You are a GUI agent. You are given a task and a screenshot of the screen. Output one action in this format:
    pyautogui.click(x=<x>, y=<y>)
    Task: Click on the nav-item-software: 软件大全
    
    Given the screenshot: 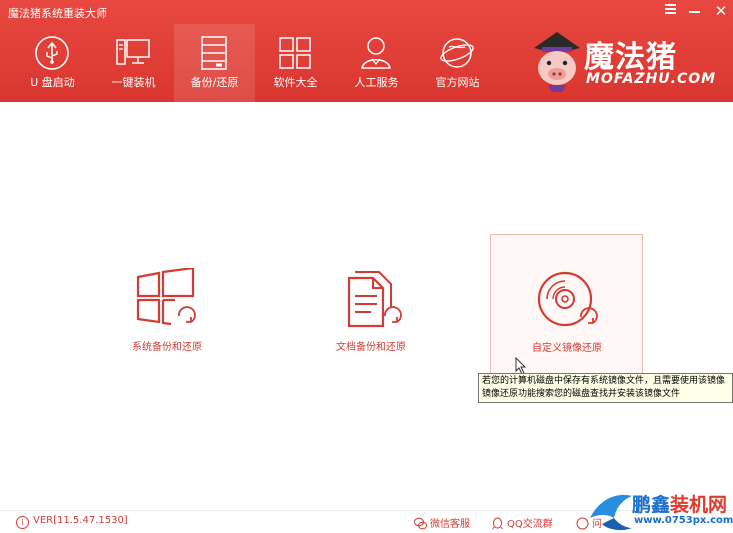 What is the action you would take?
    pyautogui.click(x=295, y=63)
    